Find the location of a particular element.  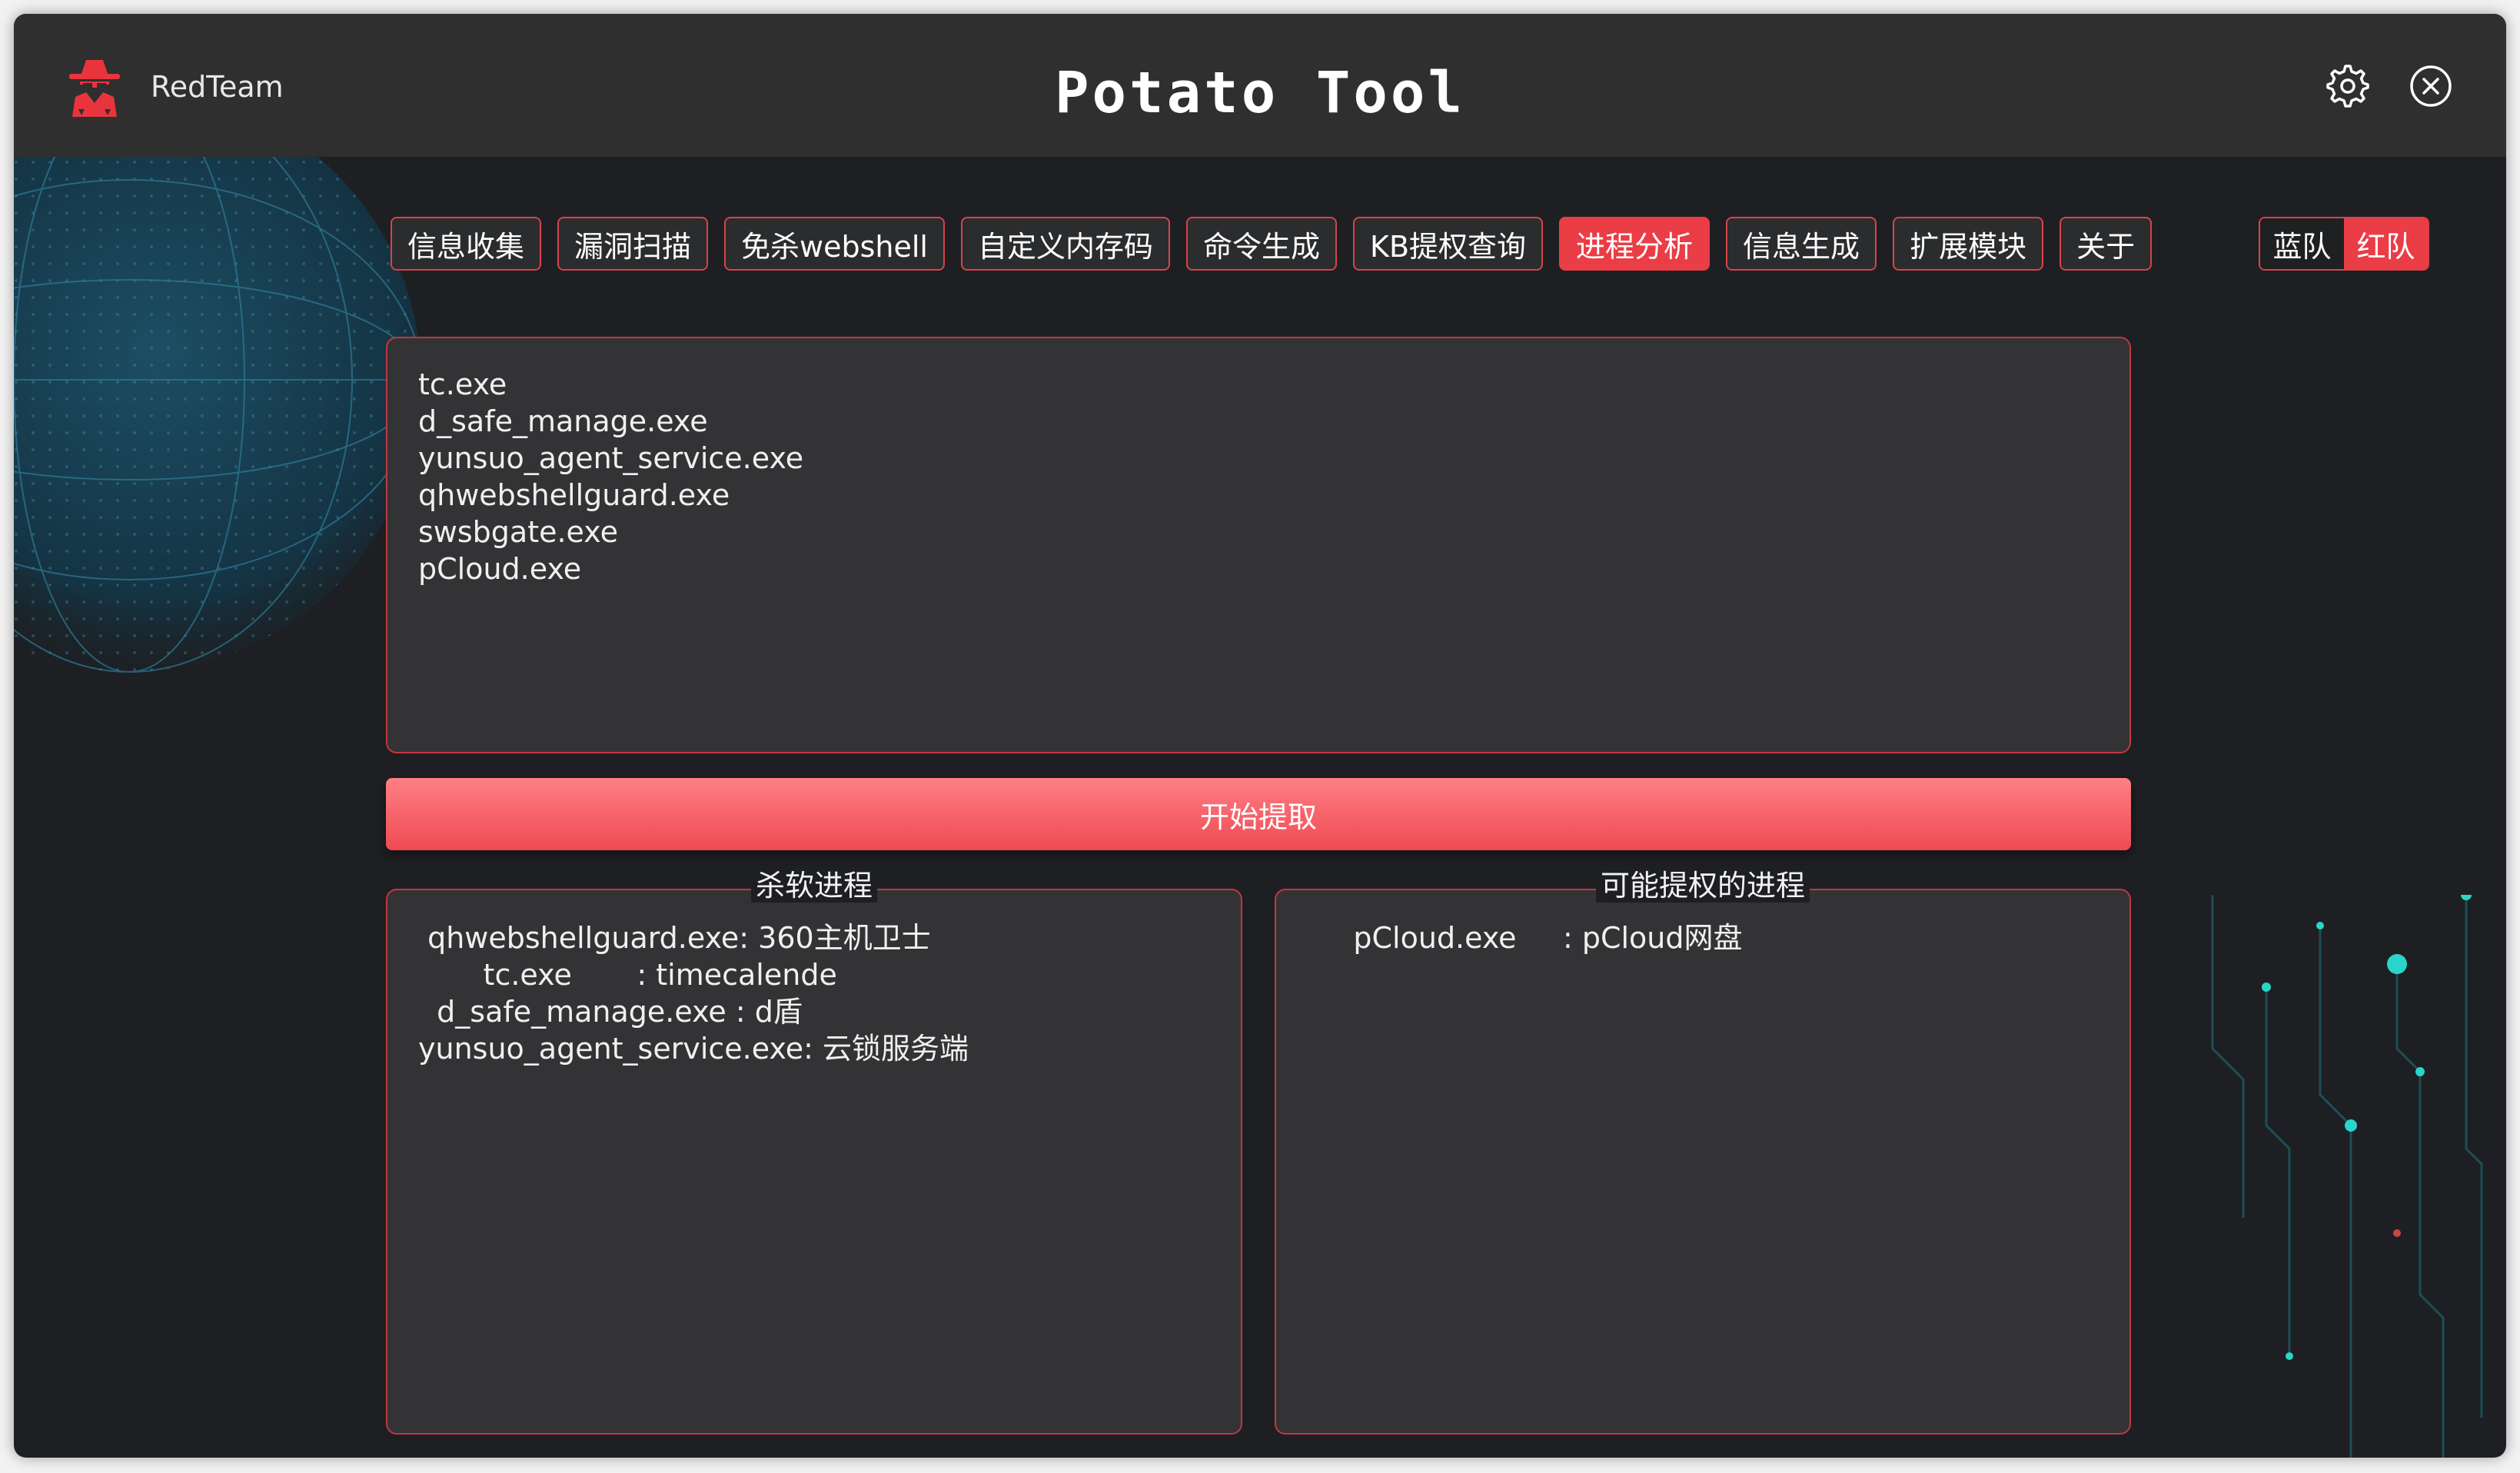

result-line: pCloud.exe : pCloud网盘 is located at coordinates (1525, 938).